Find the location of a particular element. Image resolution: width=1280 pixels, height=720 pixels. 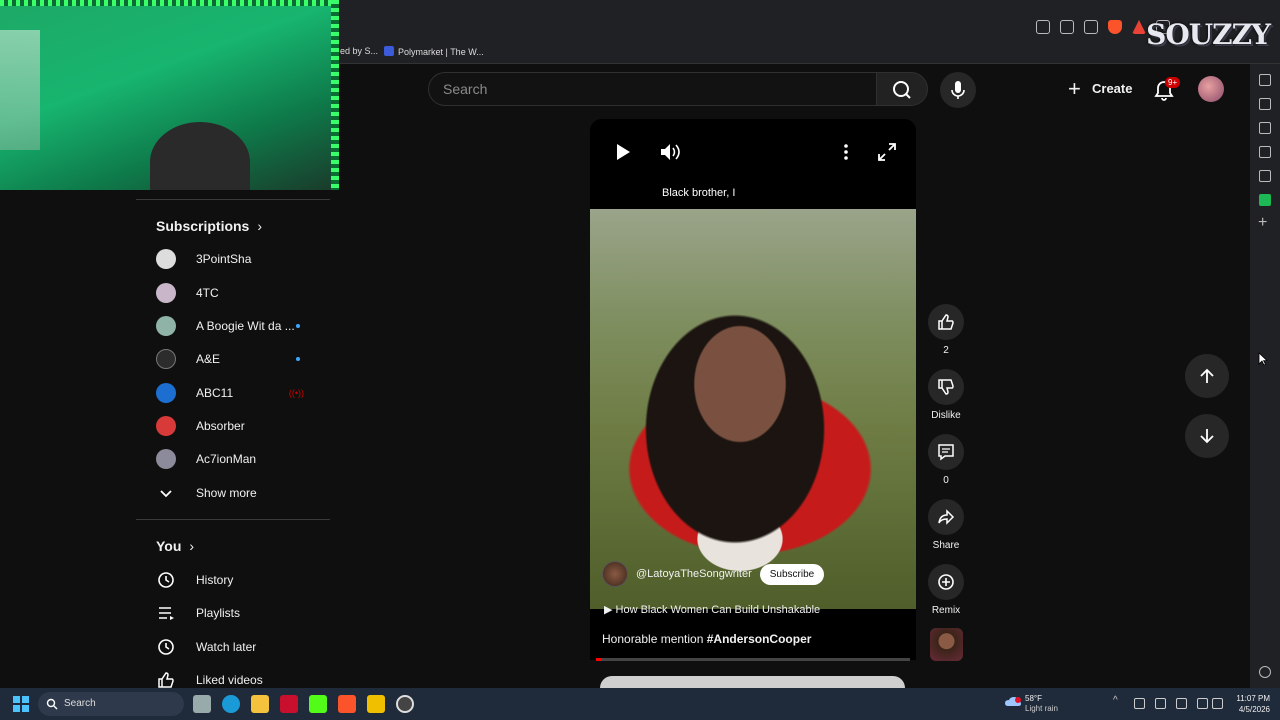

next-short-button is located at coordinates (1207, 436).